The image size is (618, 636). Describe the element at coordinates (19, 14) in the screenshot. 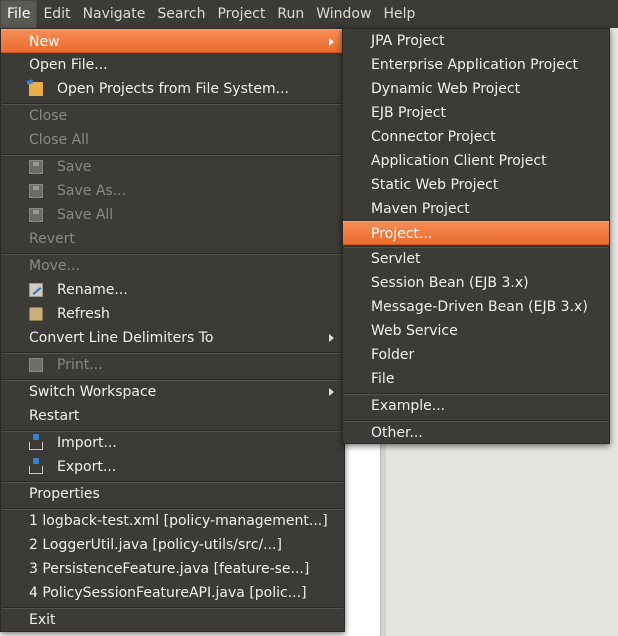

I see `menu-file: File` at that location.